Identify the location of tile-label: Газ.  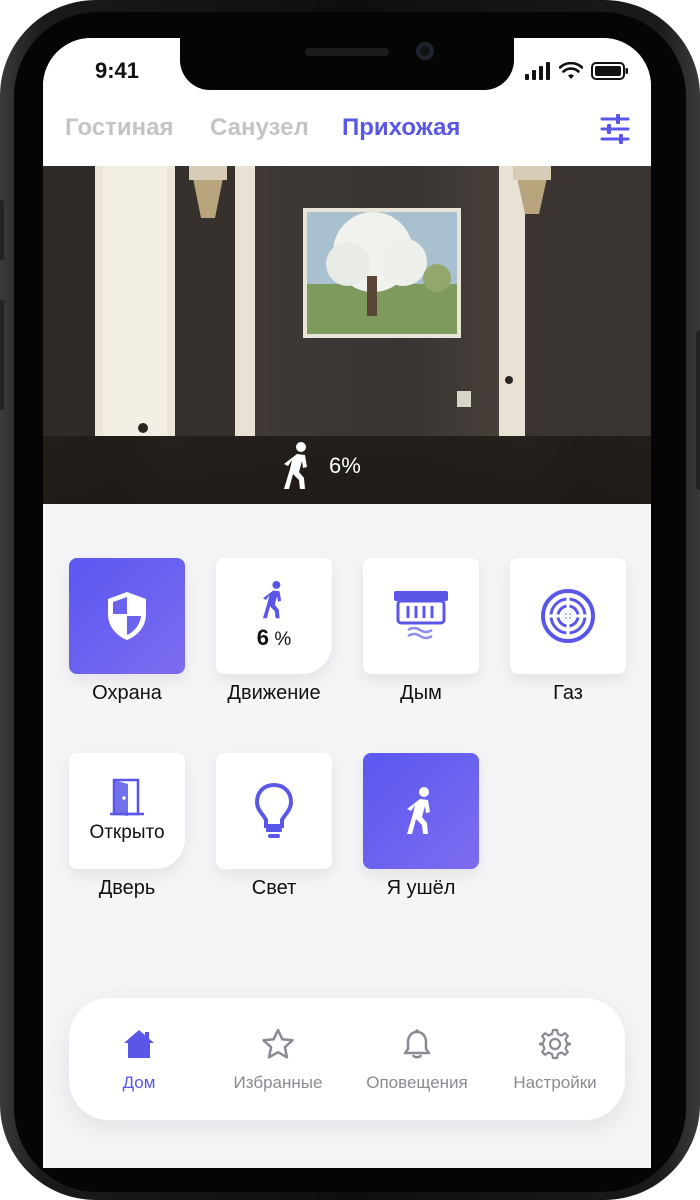
(568, 693).